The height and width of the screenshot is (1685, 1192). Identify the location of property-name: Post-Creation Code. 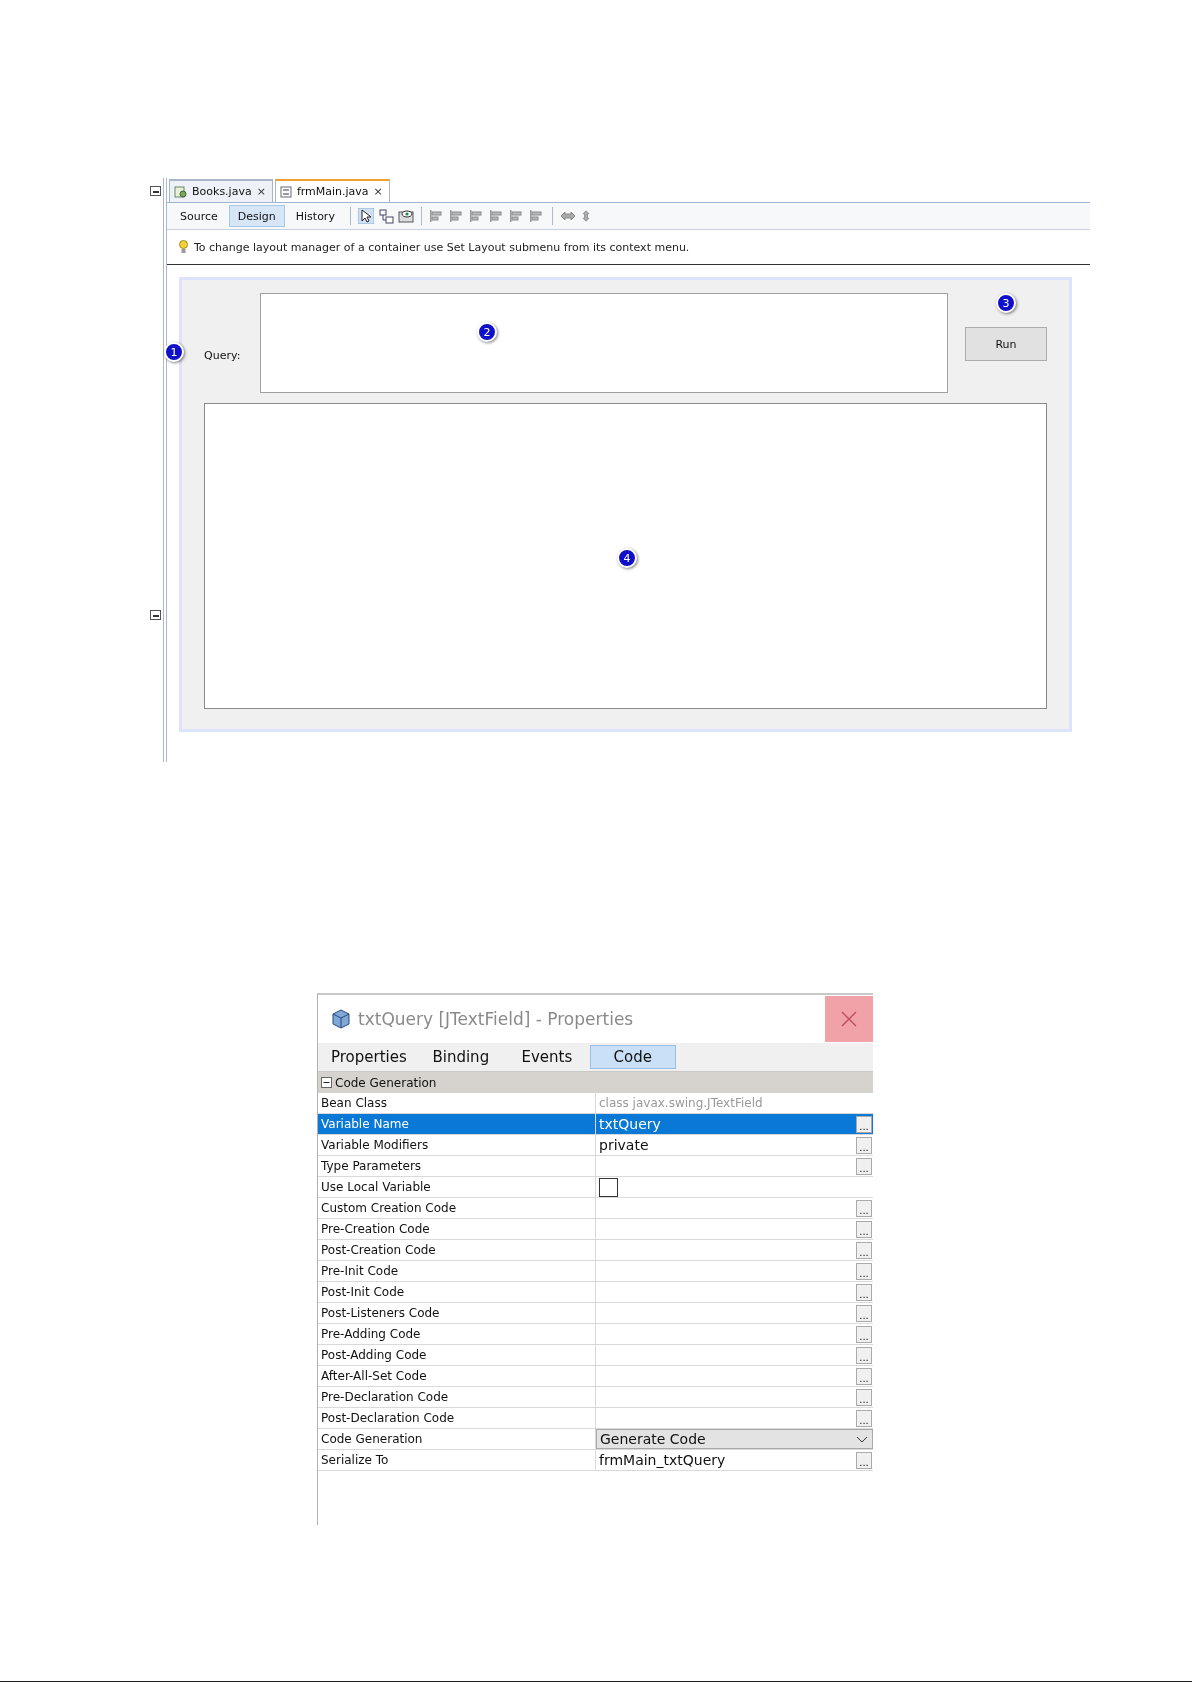
(457, 1250).